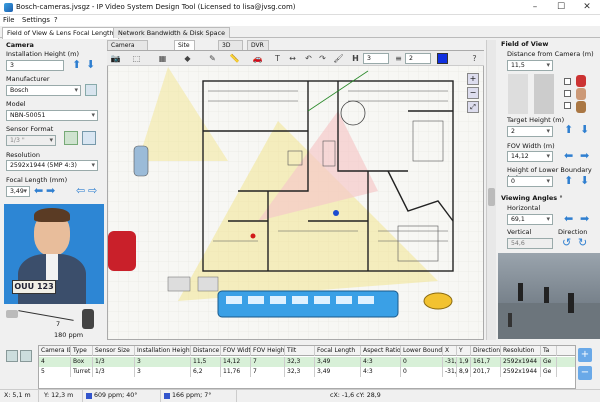 This screenshot has width=600, height=402. What do you see at coordinates (258, 49) in the screenshot?
I see `tab-dvr-view: DVR View` at bounding box center [258, 49].